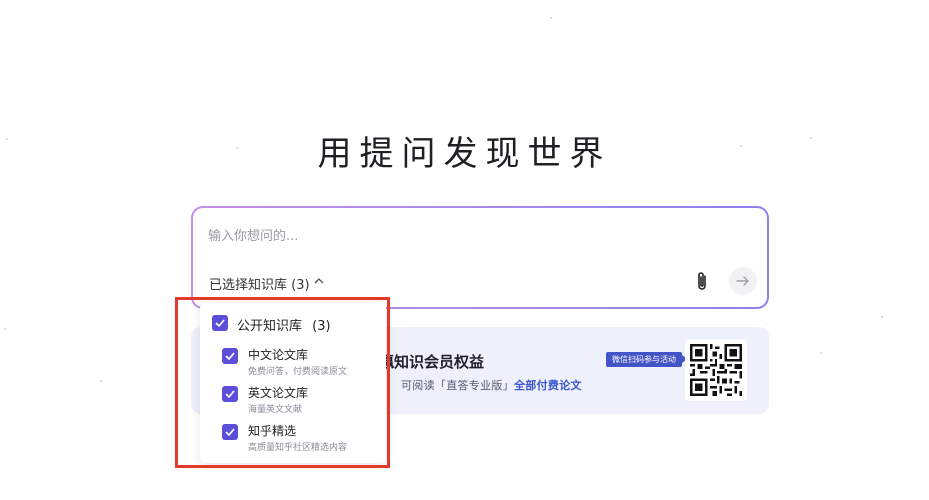 The height and width of the screenshot is (500, 929). I want to click on promo-badge: 微信扫码参与活动, so click(646, 359).